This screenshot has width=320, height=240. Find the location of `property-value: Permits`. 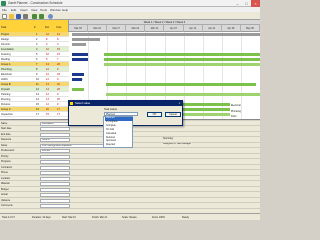

property-value: Permits is located at coordinates (55, 151).